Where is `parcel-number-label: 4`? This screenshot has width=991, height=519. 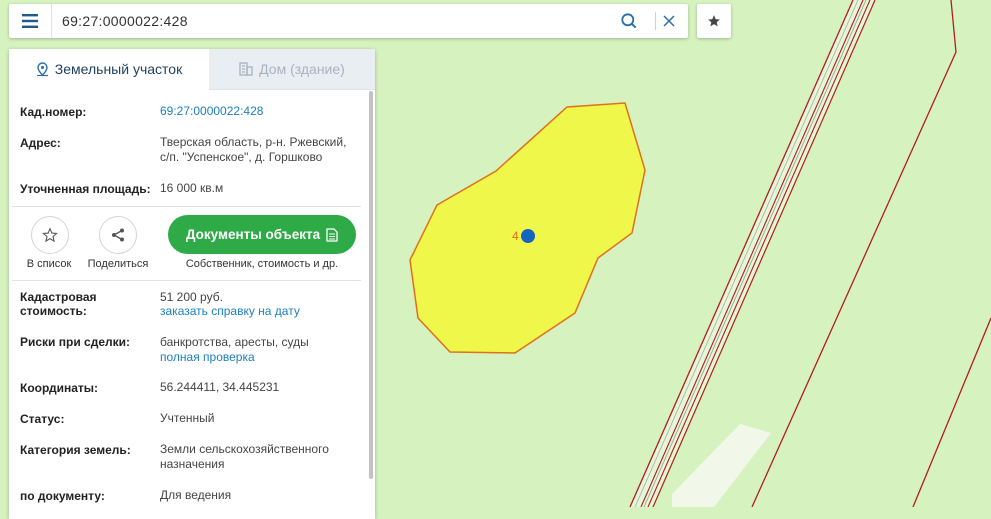 parcel-number-label: 4 is located at coordinates (515, 236).